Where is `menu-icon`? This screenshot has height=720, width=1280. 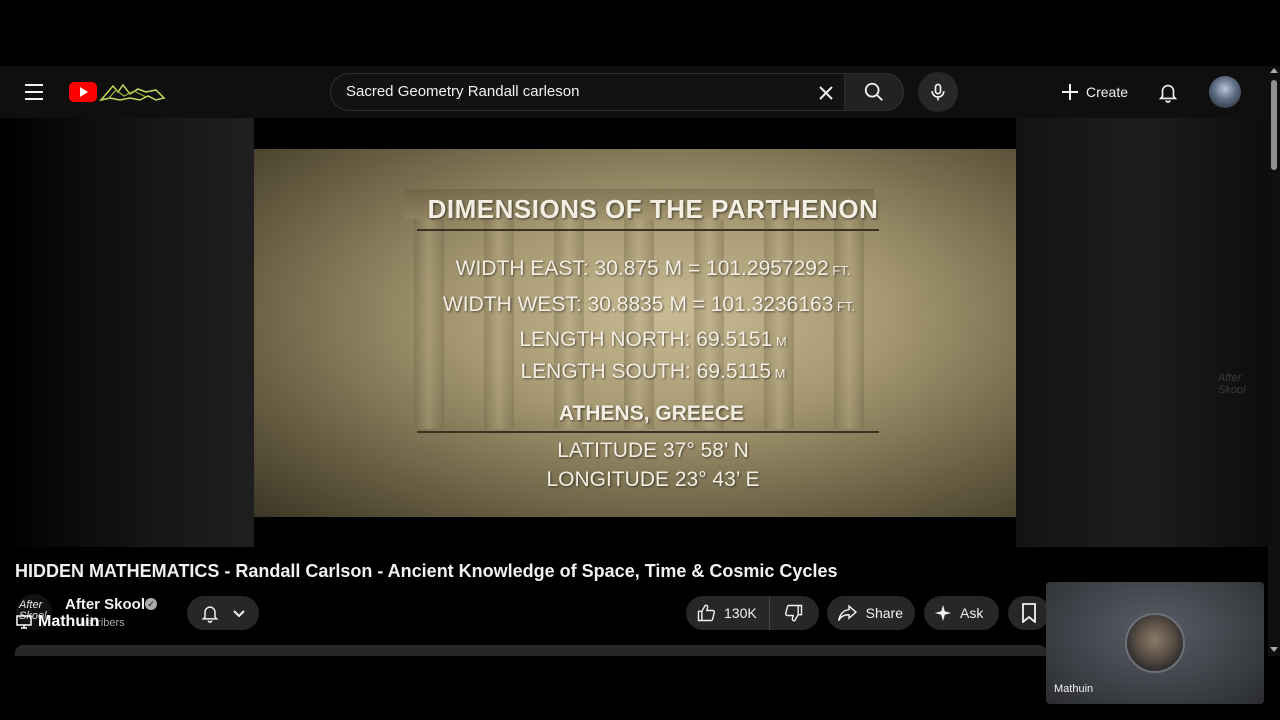 menu-icon is located at coordinates (34, 92).